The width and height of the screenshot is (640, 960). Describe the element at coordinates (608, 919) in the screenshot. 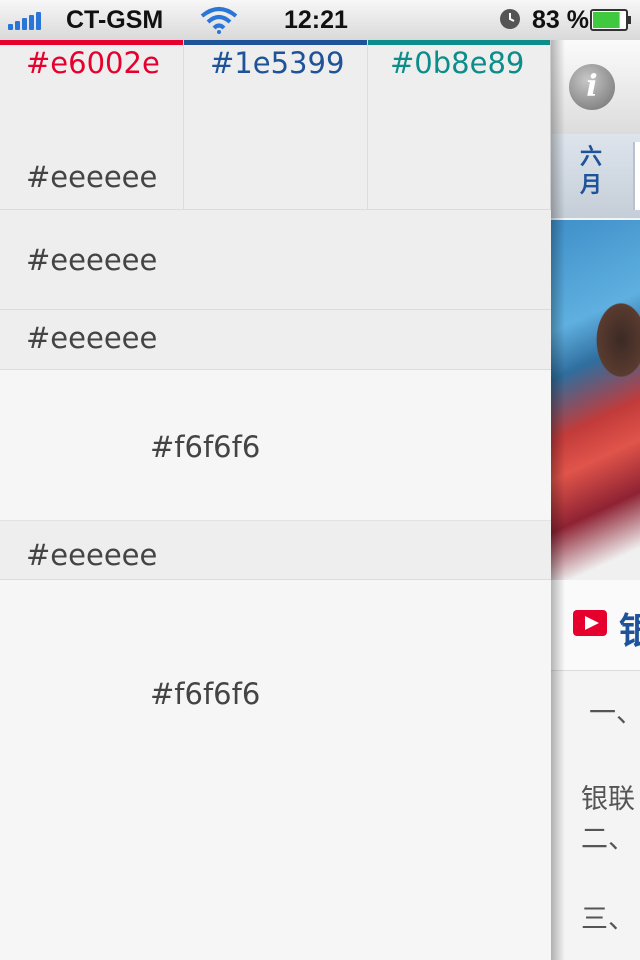

I see `article-line: 三、` at that location.